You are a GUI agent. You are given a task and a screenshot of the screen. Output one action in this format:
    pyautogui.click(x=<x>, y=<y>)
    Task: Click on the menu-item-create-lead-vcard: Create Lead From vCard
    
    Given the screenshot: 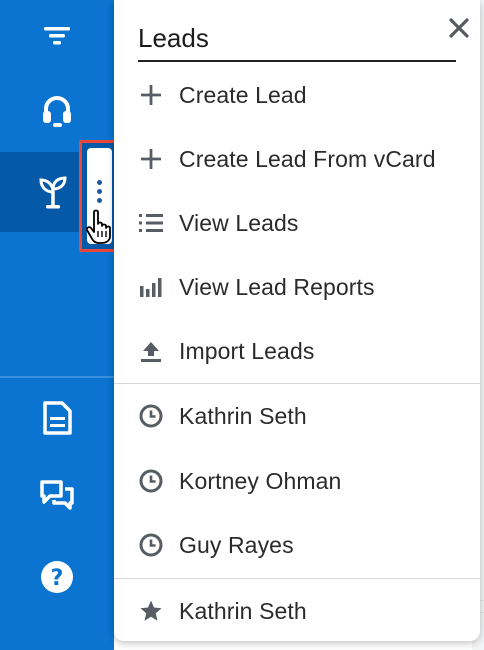 What is the action you would take?
    pyautogui.click(x=297, y=159)
    